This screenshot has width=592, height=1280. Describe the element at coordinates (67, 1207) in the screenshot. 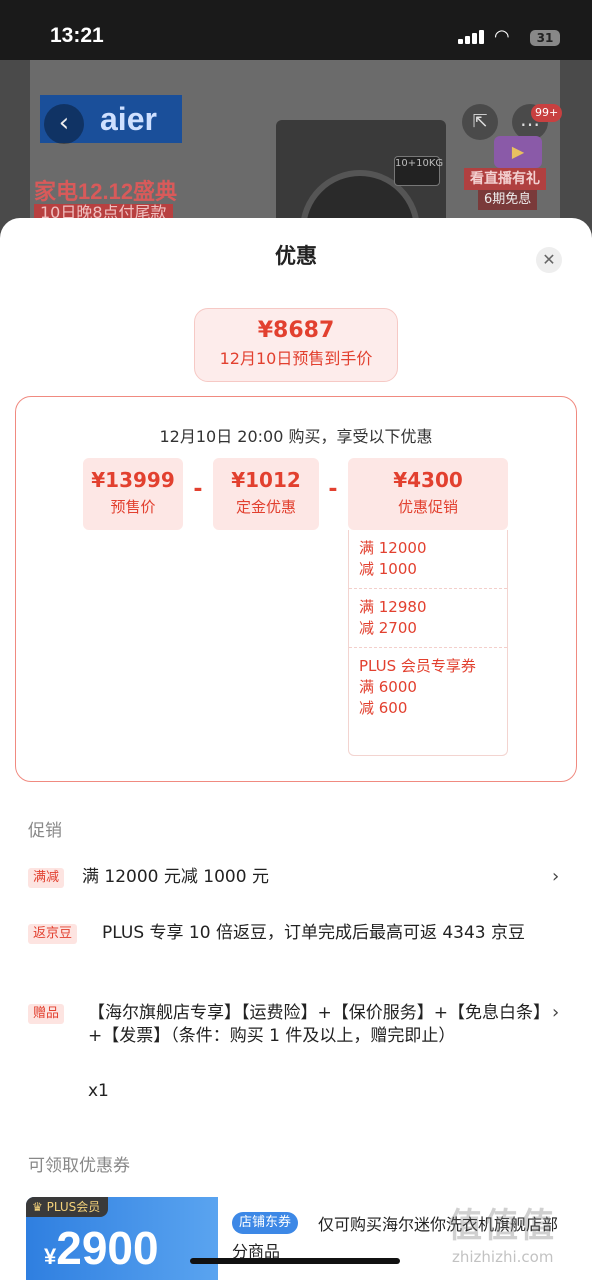

I see `plus-member-badge: ♛ PLUS会员` at that location.